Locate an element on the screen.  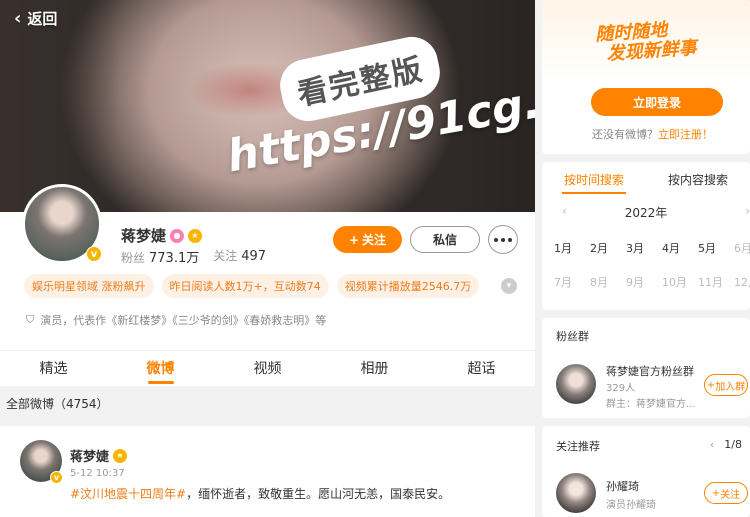
recommend-avatar is located at coordinates (576, 493).